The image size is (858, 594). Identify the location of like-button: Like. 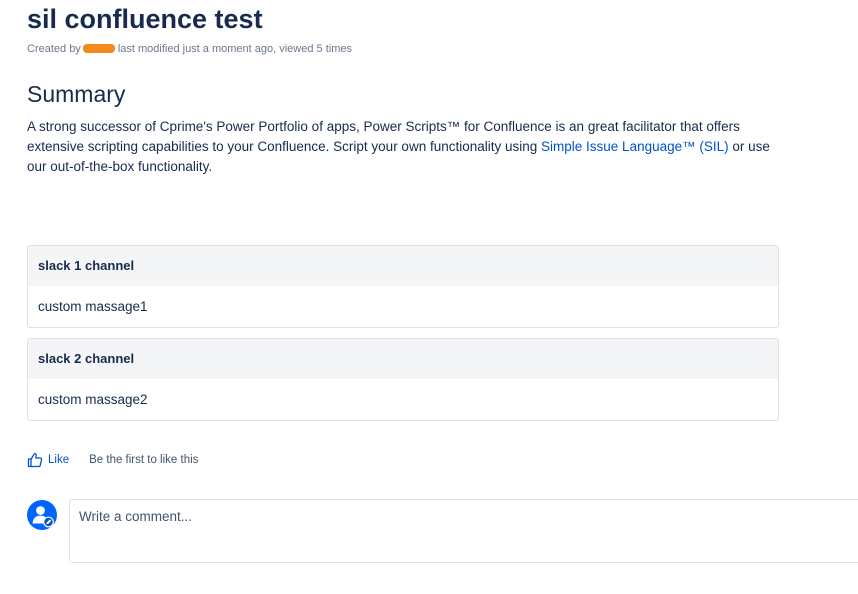
(58, 460).